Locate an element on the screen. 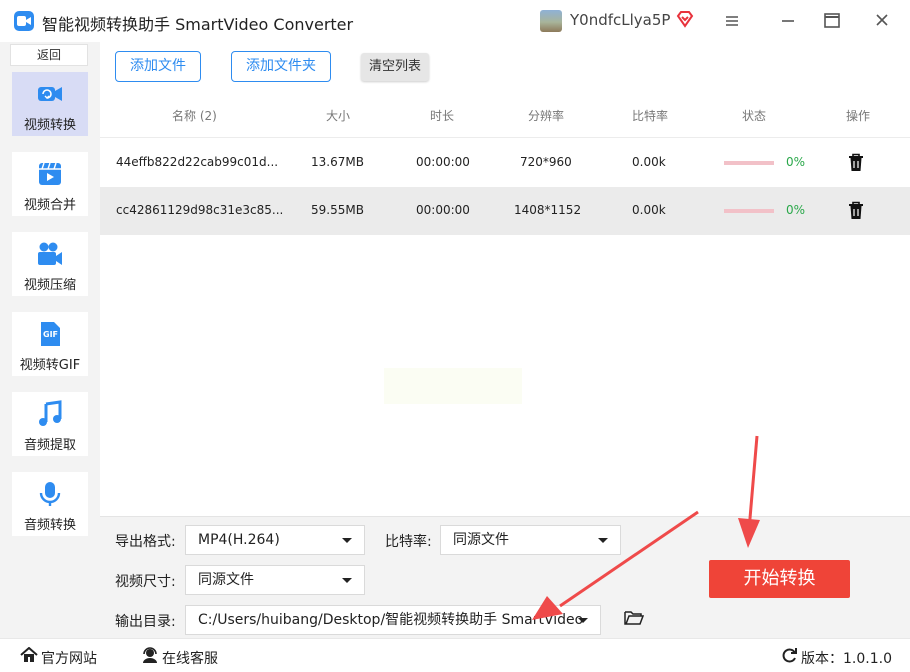 The height and width of the screenshot is (672, 910). format-select-value: MP4(H.264) is located at coordinates (239, 540).